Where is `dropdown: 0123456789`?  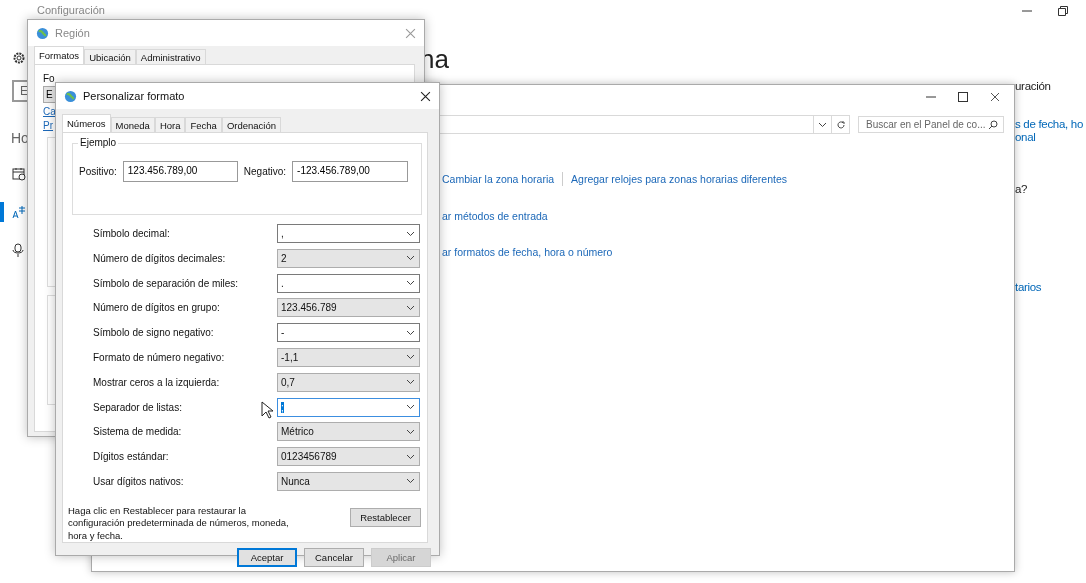
dropdown: 0123456789 is located at coordinates (348, 457).